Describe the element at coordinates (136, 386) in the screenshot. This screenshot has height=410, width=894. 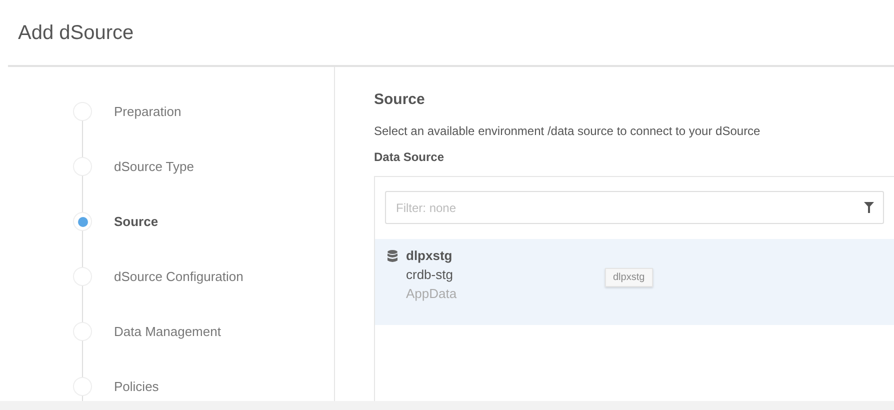
I see `step-label: Policies` at that location.